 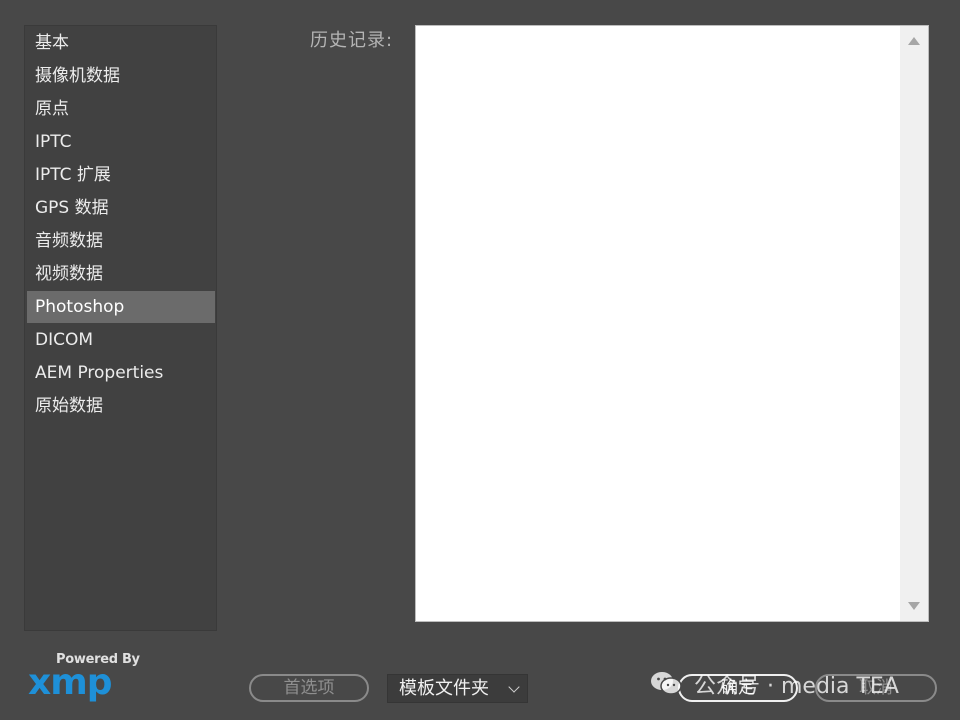 I want to click on sidebar-item-iptc: IPTC, so click(x=121, y=142).